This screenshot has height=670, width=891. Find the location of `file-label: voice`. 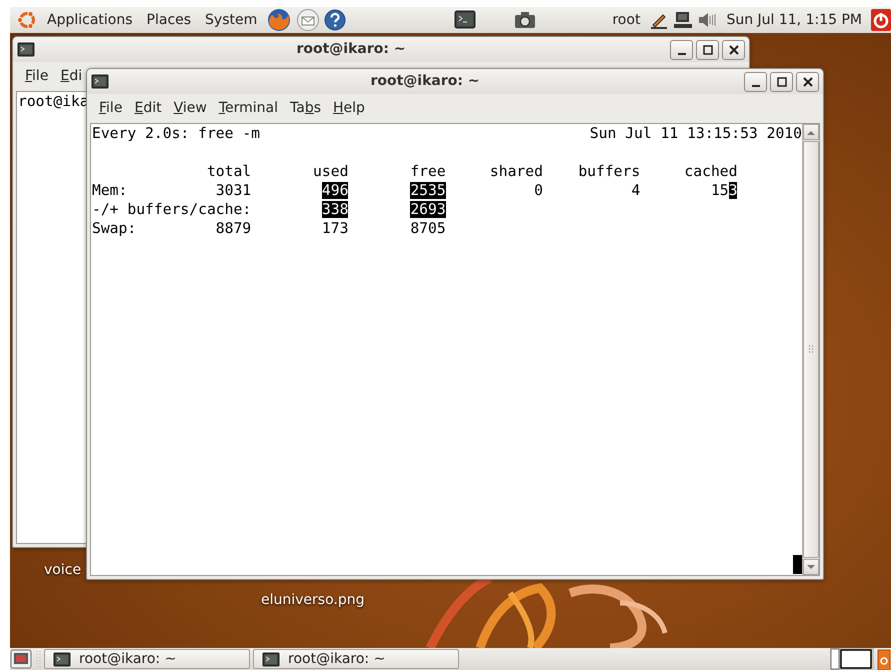

file-label: voice is located at coordinates (63, 570).